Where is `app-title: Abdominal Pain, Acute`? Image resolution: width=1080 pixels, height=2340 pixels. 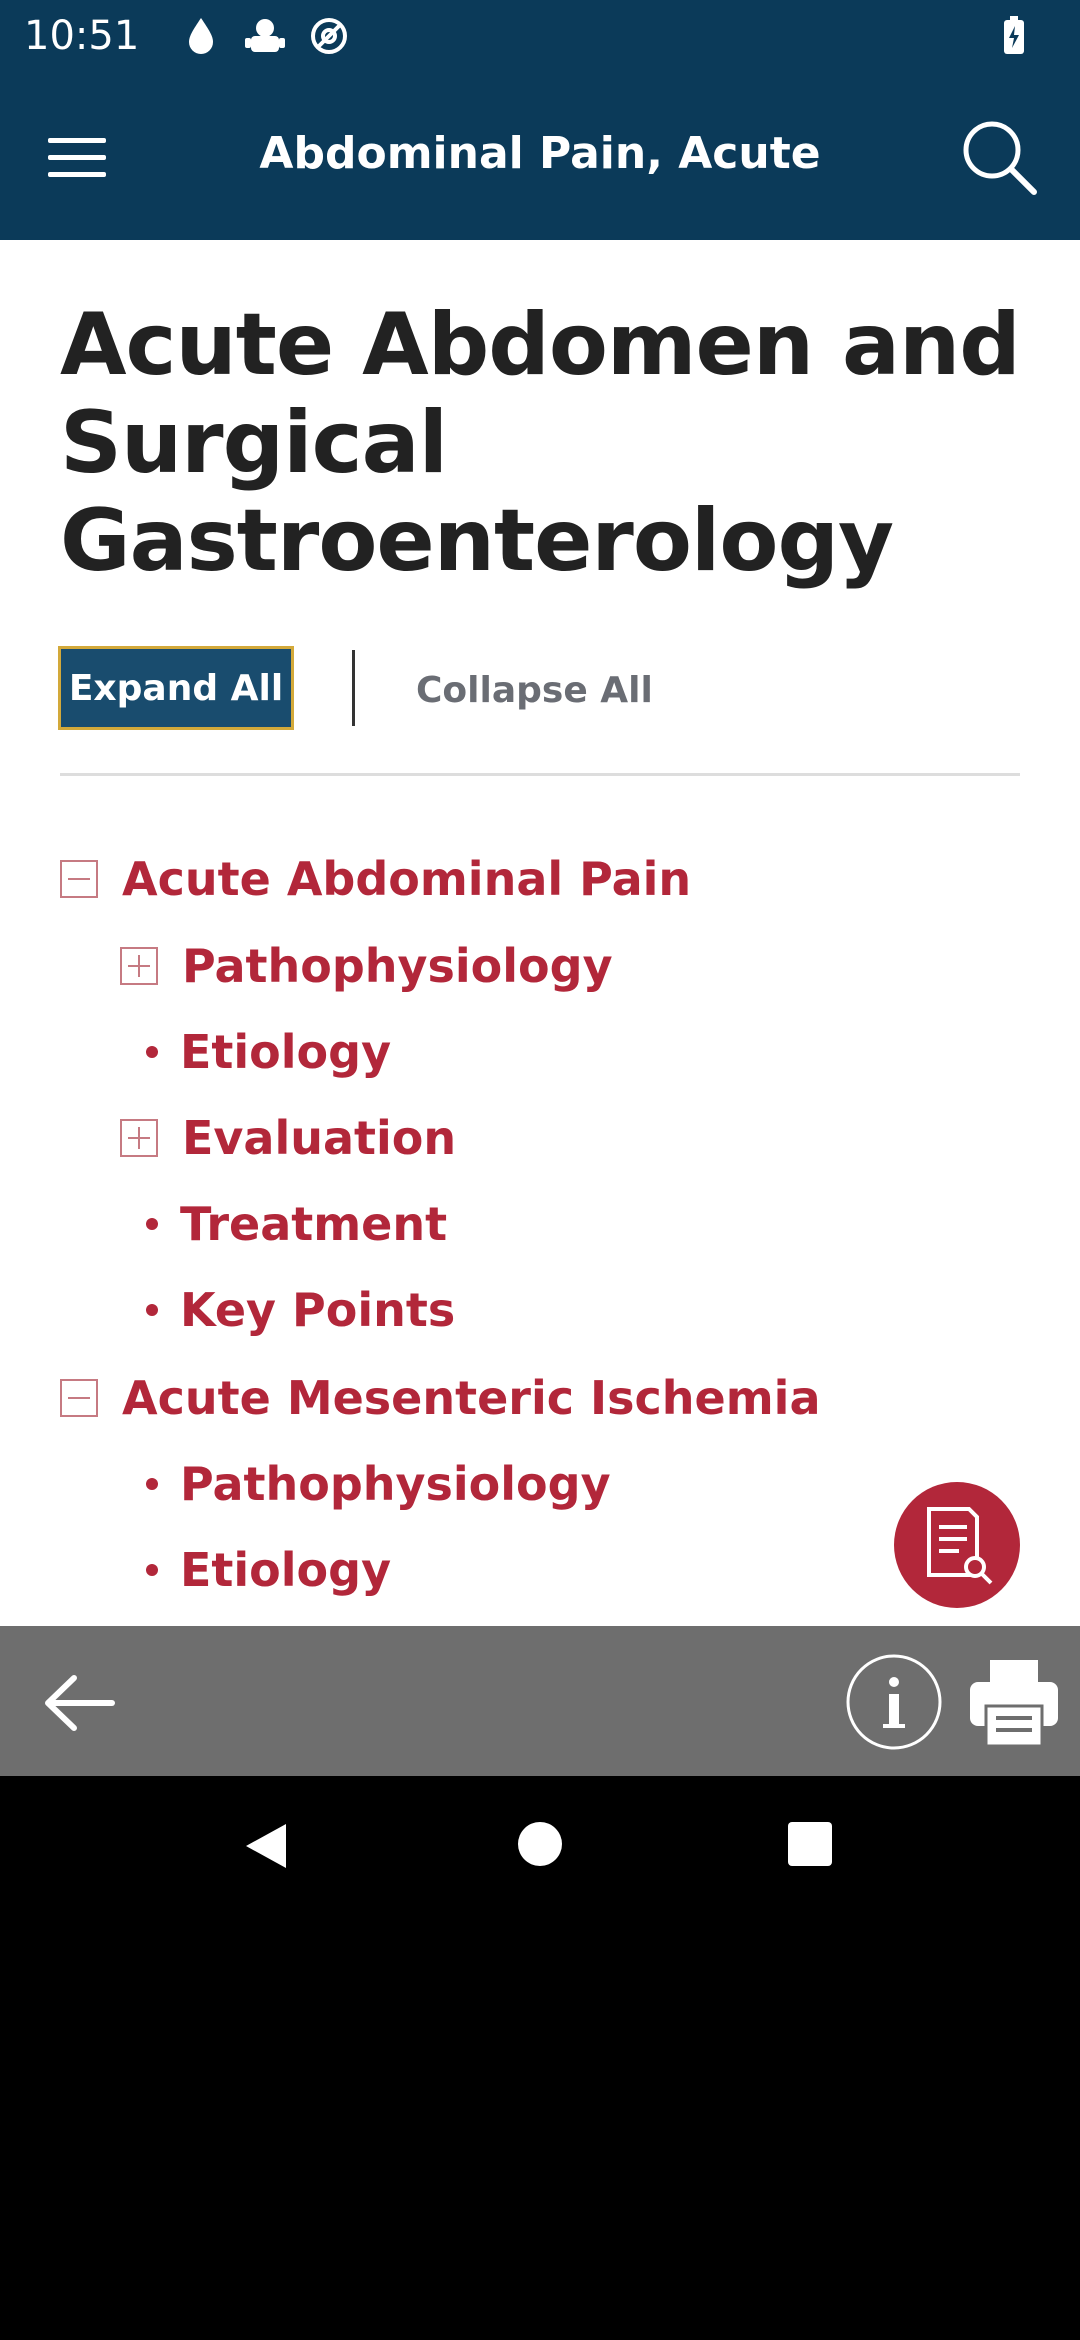 app-title: Abdominal Pain, Acute is located at coordinates (540, 153).